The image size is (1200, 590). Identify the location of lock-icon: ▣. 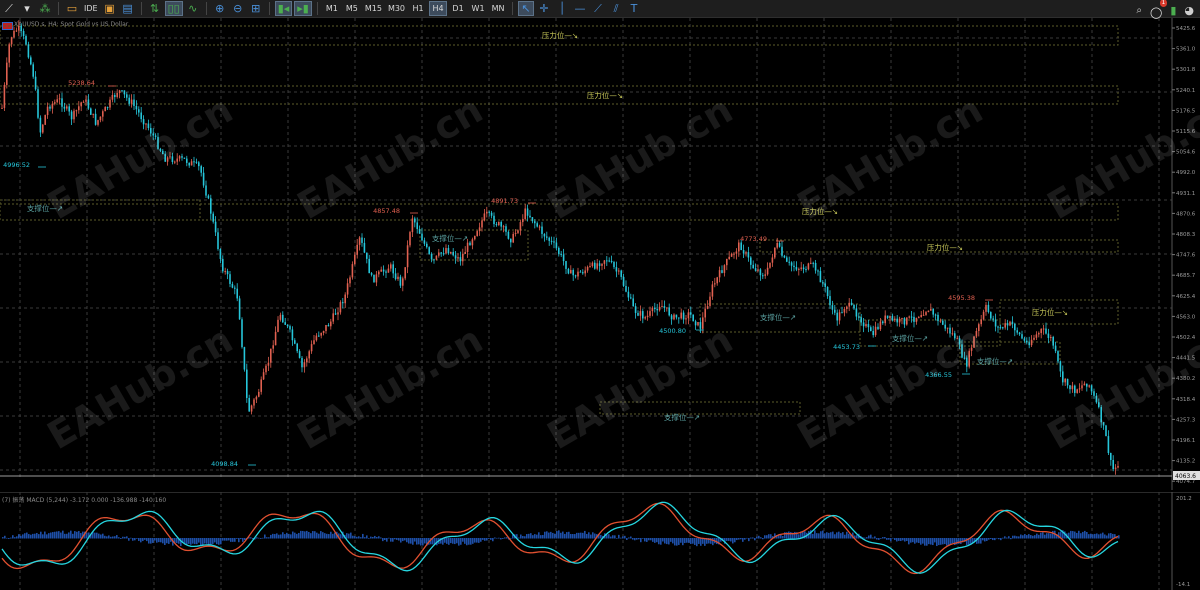
(110, 8).